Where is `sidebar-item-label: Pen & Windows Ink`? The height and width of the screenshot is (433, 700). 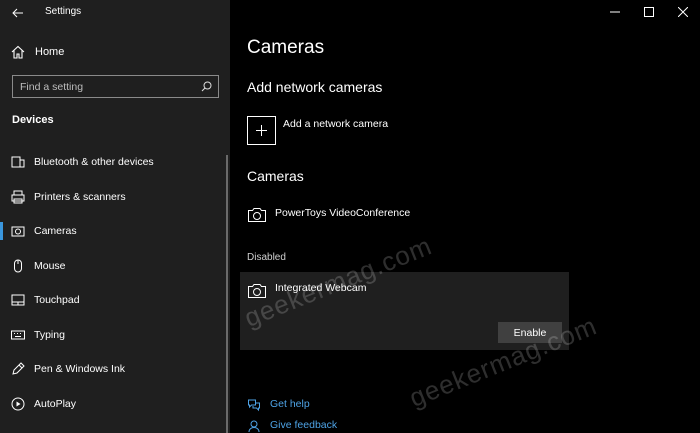
sidebar-item-label: Pen & Windows Ink is located at coordinates (80, 369).